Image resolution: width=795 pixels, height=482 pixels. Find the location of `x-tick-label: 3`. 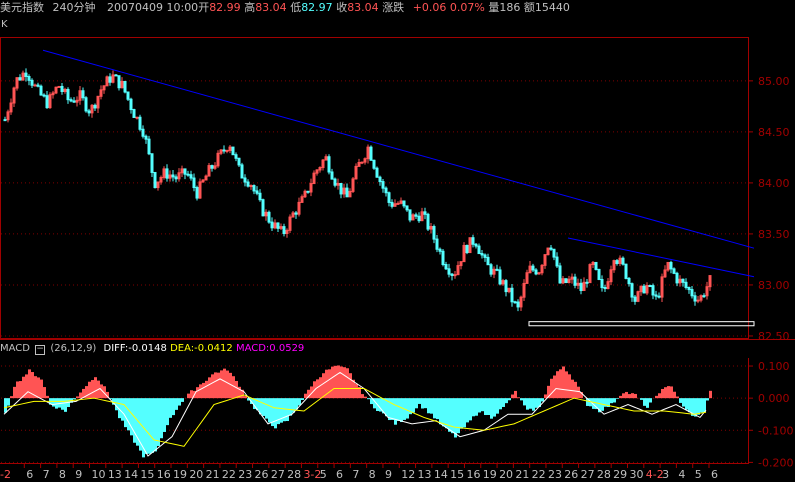

x-tick-label: 3 is located at coordinates (665, 474).